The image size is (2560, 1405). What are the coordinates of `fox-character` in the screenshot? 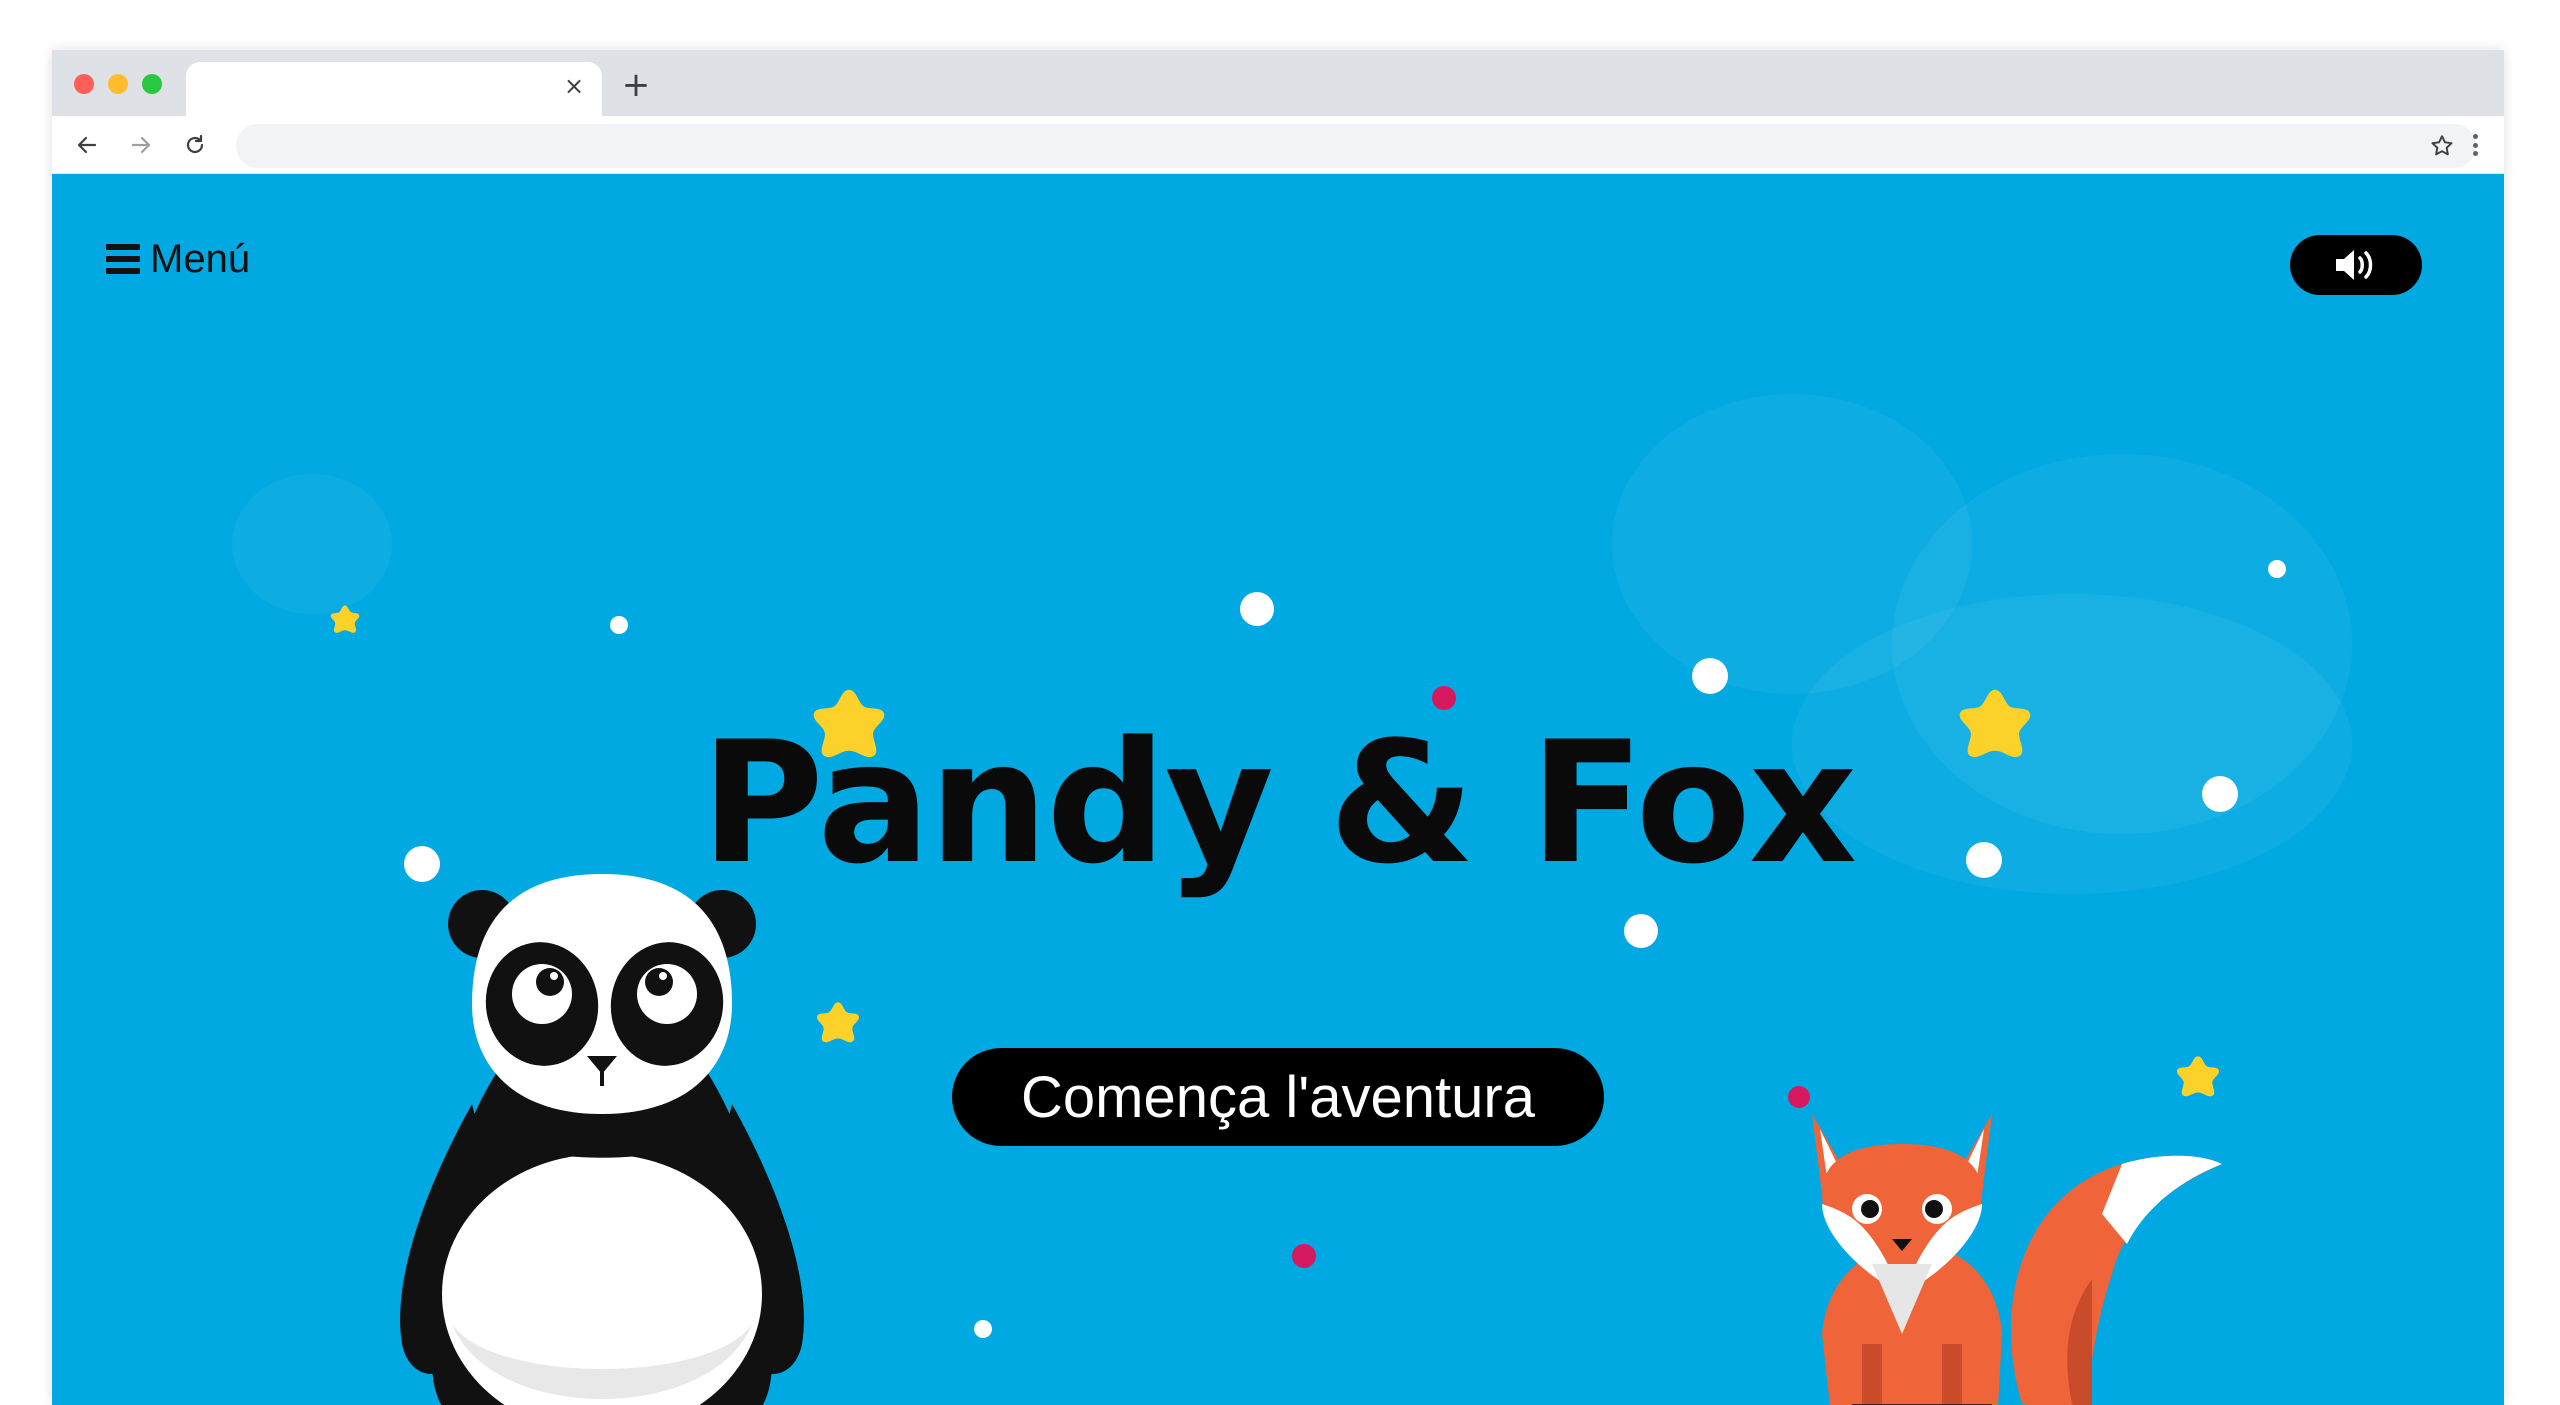 It's located at (2017, 1259).